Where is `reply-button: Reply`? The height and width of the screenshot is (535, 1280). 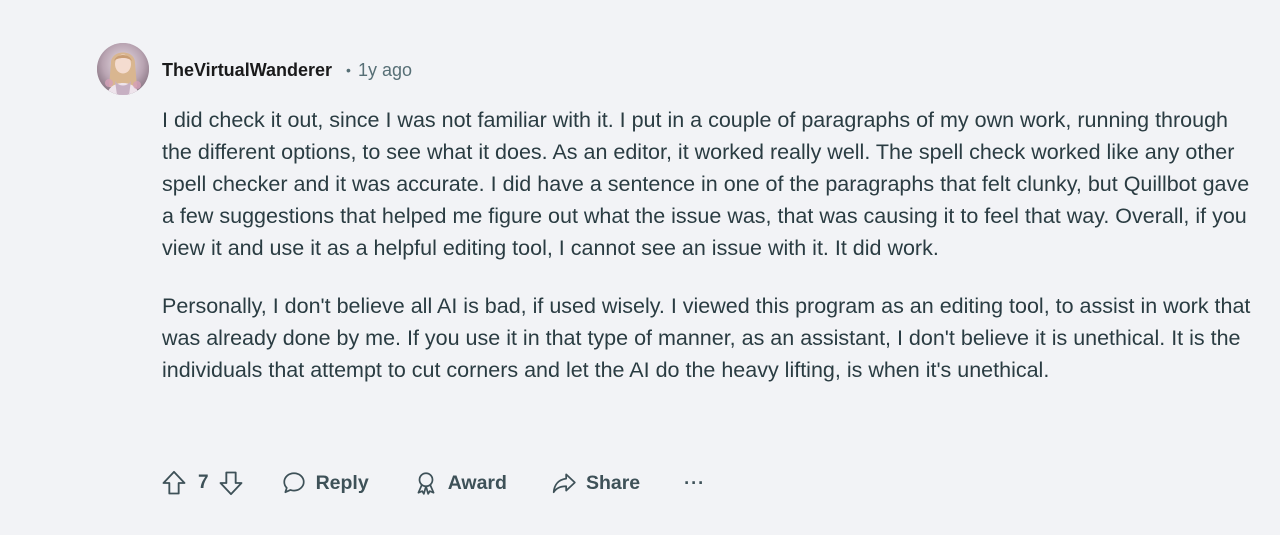
reply-button: Reply is located at coordinates (325, 483).